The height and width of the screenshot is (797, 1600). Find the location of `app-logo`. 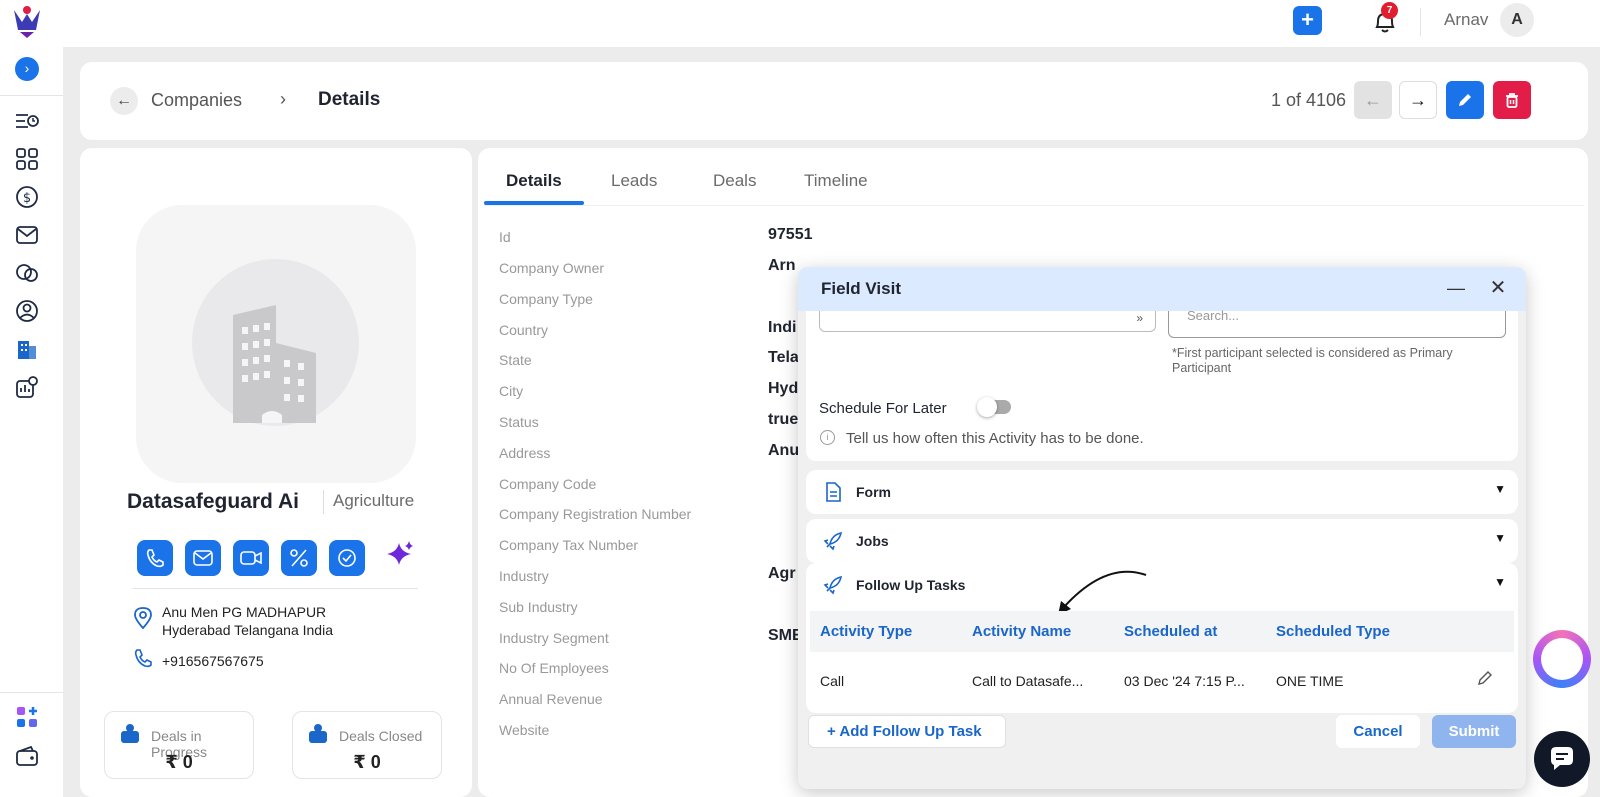

app-logo is located at coordinates (27, 21).